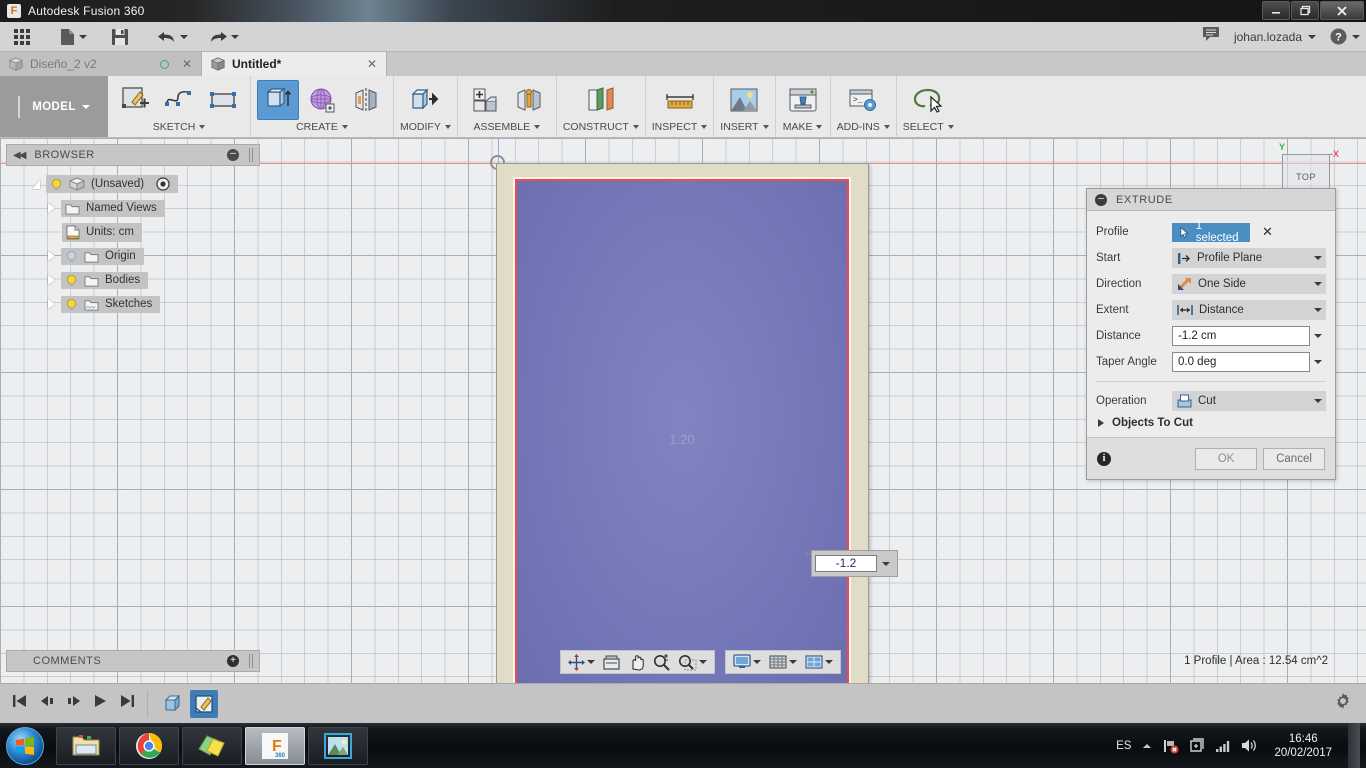  I want to click on ribbon-group-label-inspect: INSPECT, so click(680, 127).